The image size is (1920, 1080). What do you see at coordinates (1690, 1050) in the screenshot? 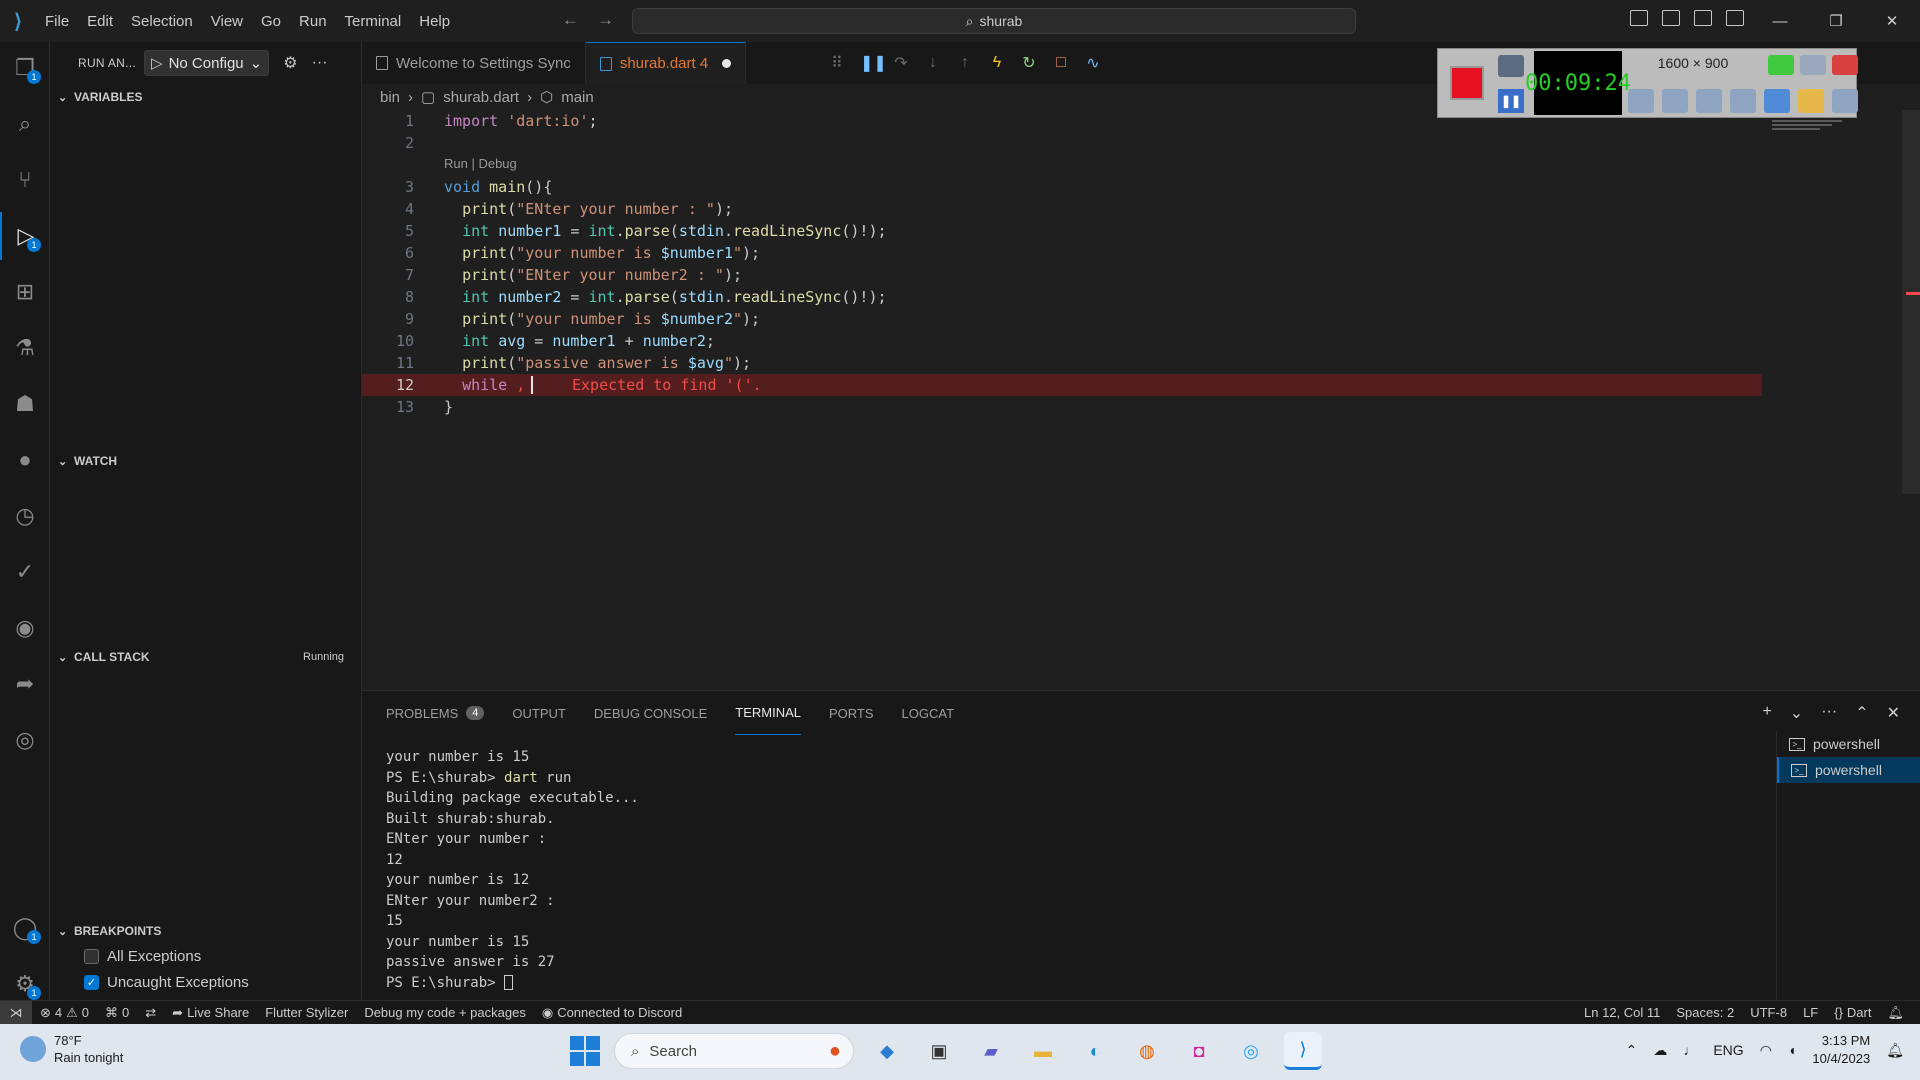
I see `microphone-icon: ♩` at bounding box center [1690, 1050].